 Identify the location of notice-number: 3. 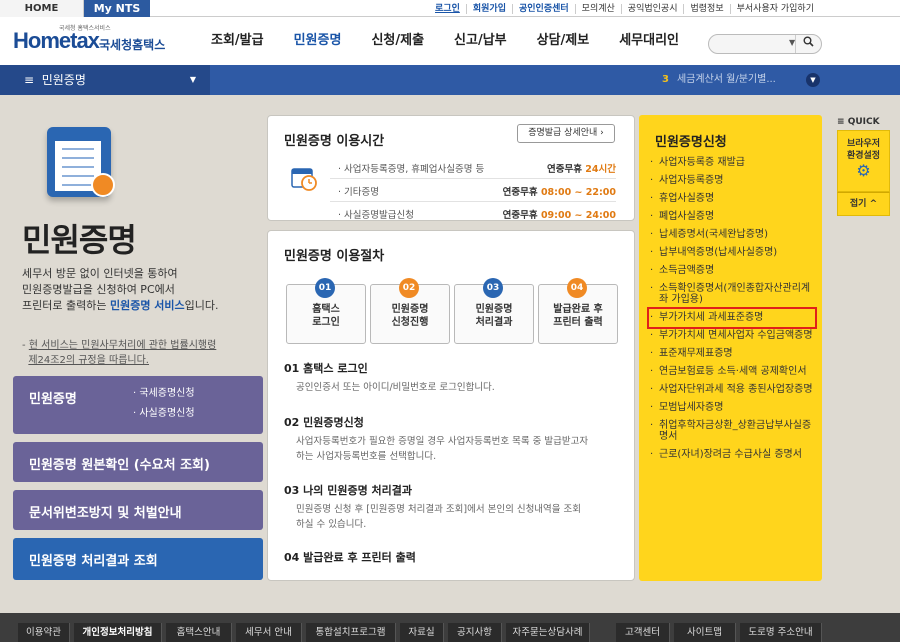
(665, 79).